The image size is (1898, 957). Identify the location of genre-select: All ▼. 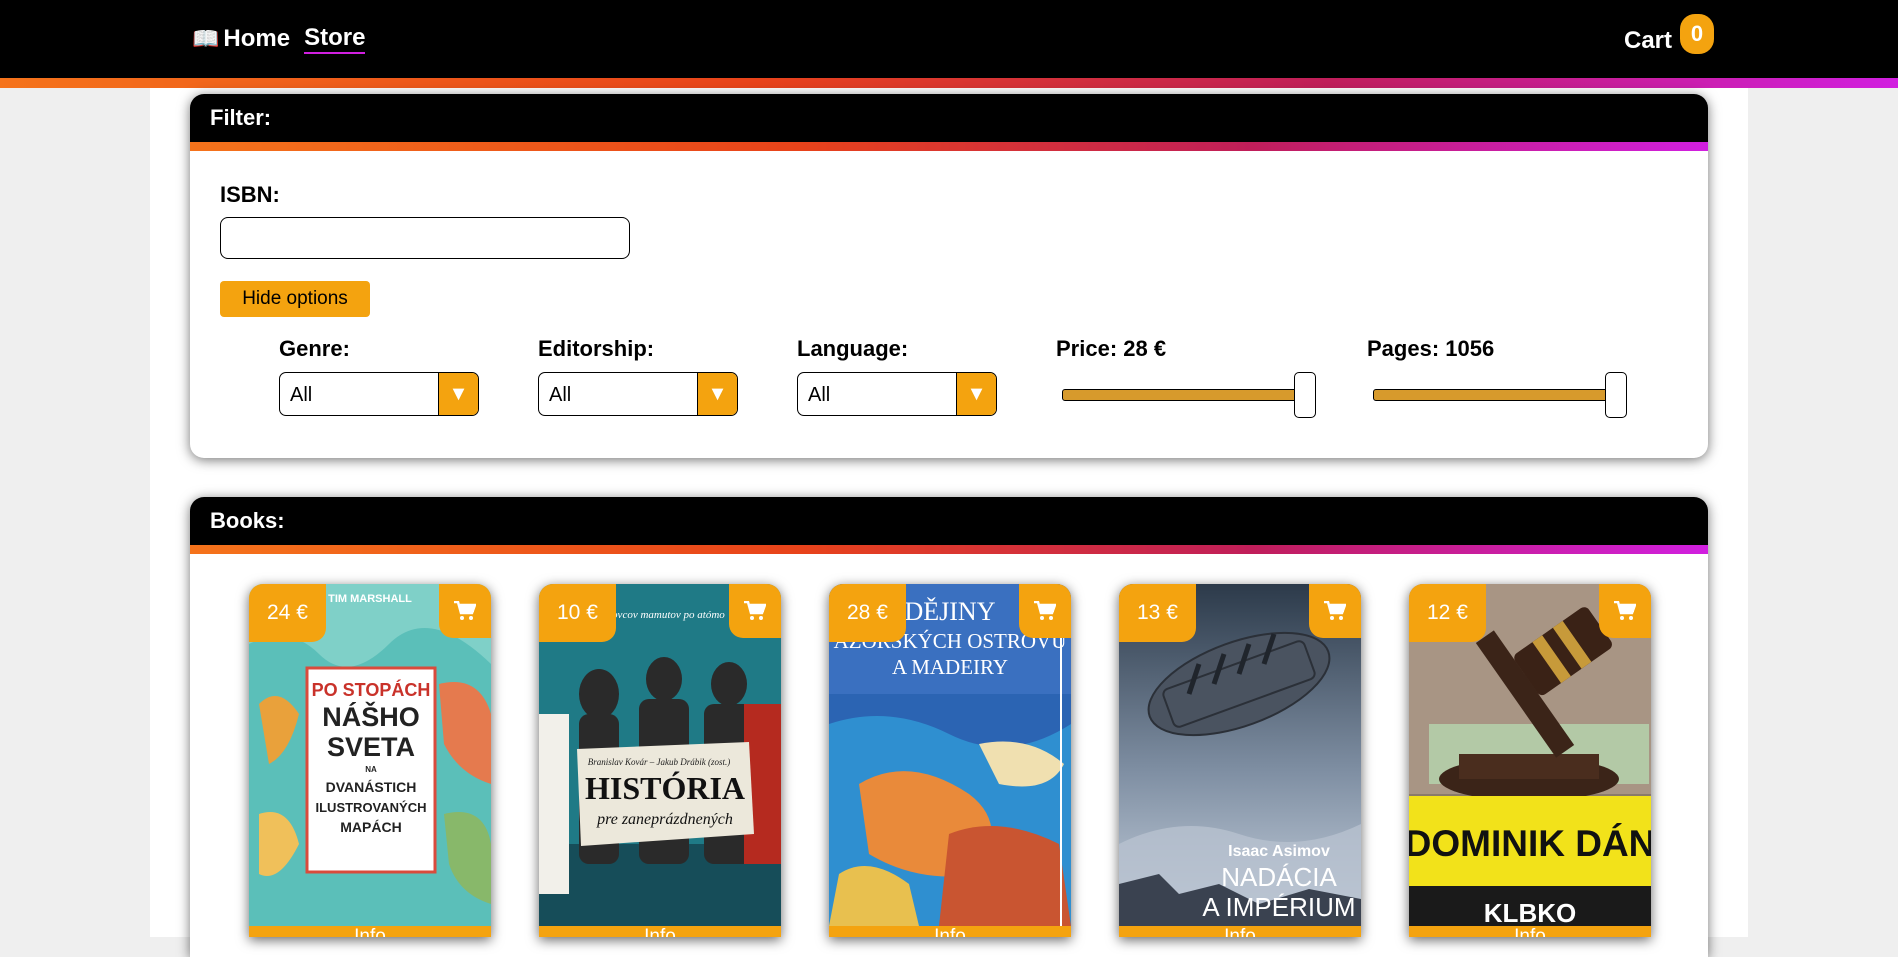
(379, 394).